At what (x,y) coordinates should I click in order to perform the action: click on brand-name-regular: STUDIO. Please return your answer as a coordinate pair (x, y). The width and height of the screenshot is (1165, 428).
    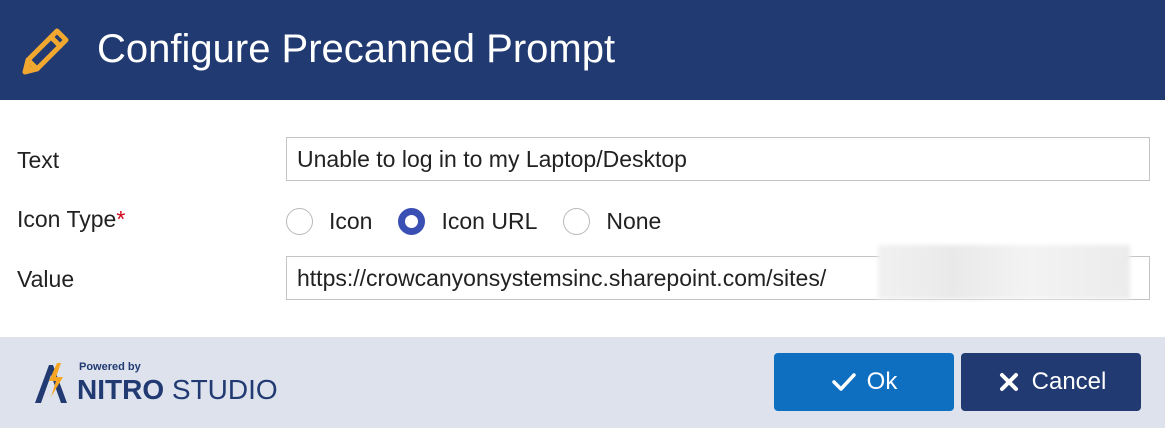
    Looking at the image, I should click on (224, 389).